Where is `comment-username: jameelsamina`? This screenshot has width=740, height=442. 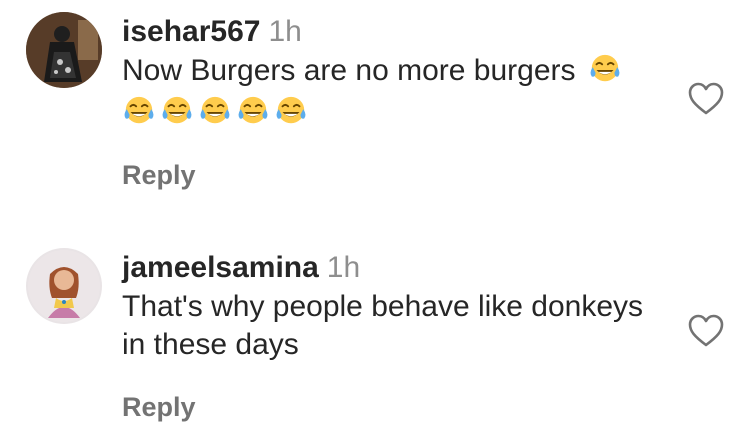
comment-username: jameelsamina is located at coordinates (220, 267).